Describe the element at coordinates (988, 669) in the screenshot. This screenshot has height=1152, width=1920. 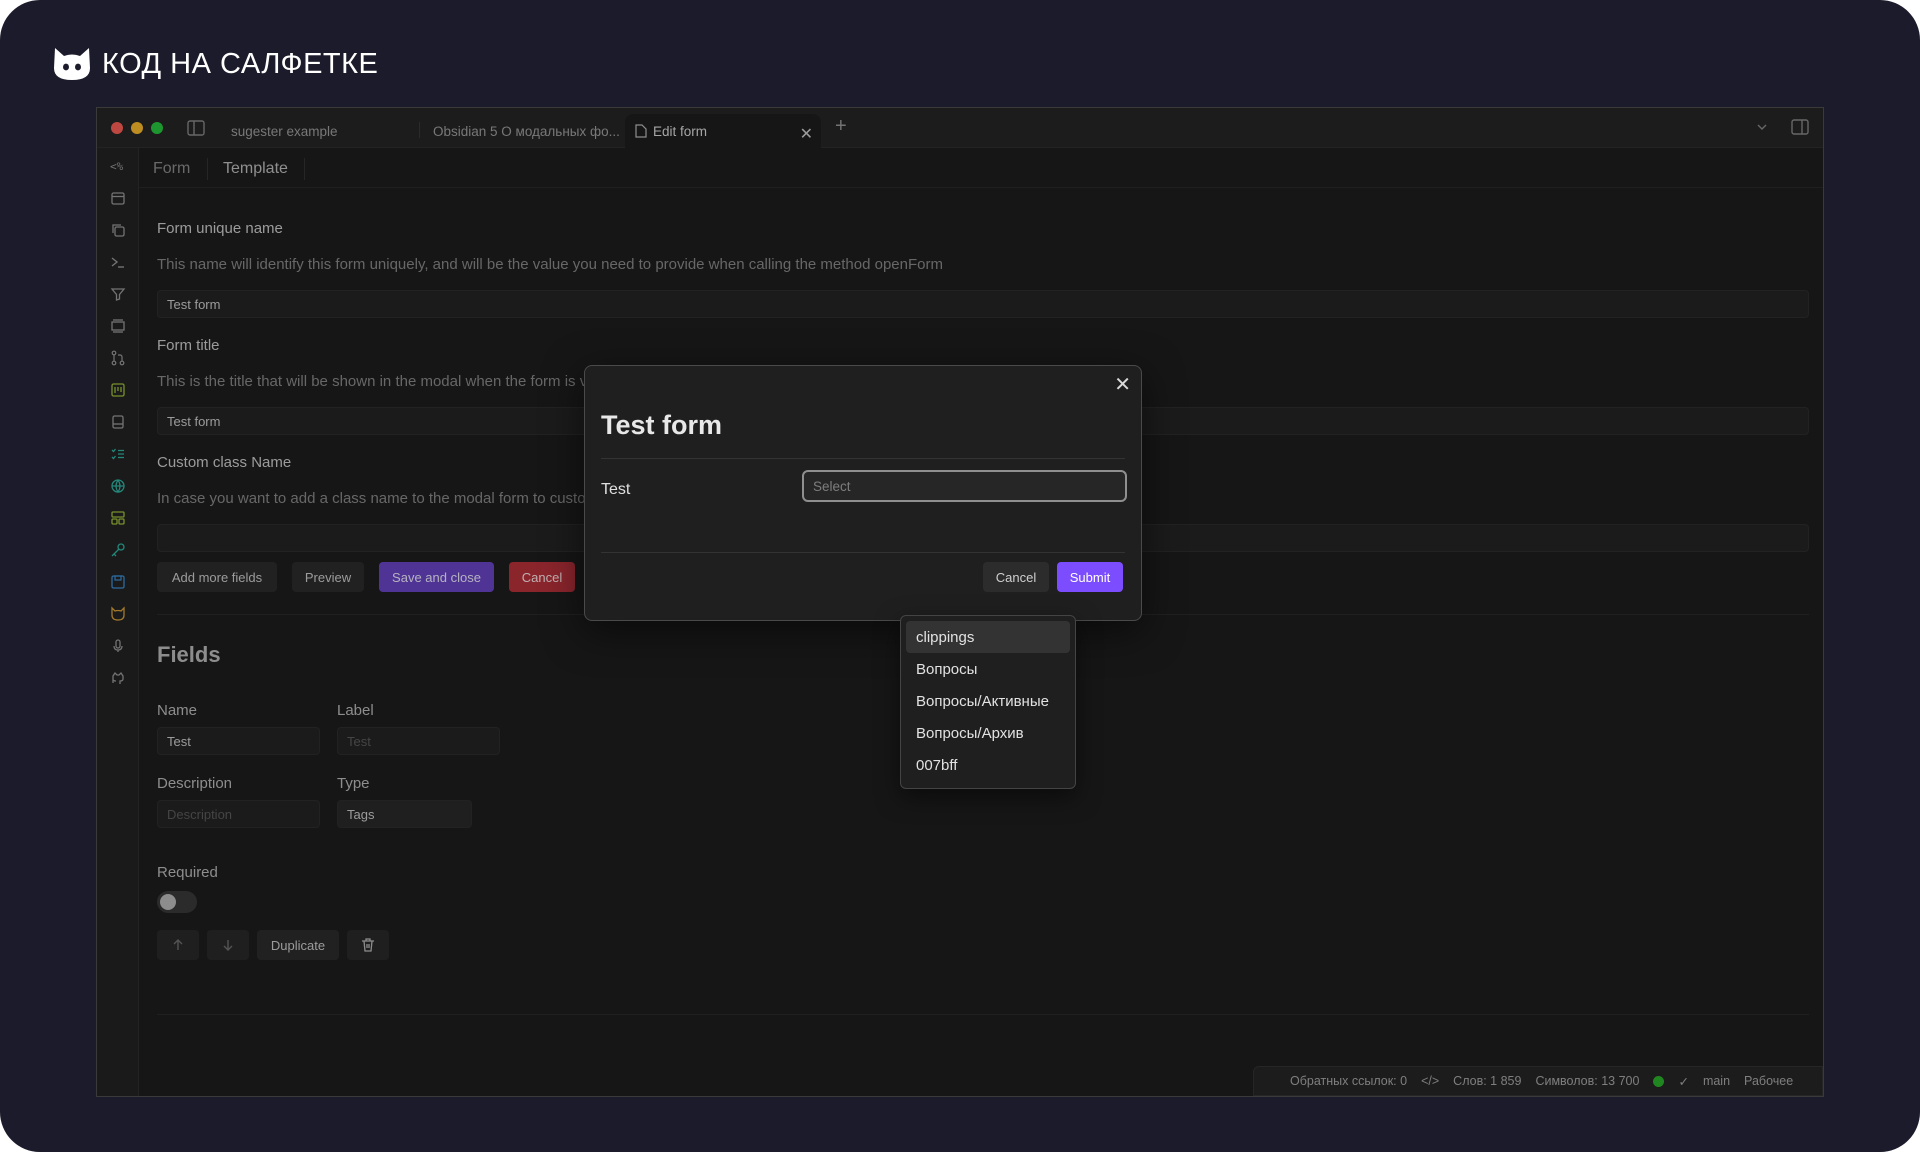
I see `list-item: Вопросы` at that location.